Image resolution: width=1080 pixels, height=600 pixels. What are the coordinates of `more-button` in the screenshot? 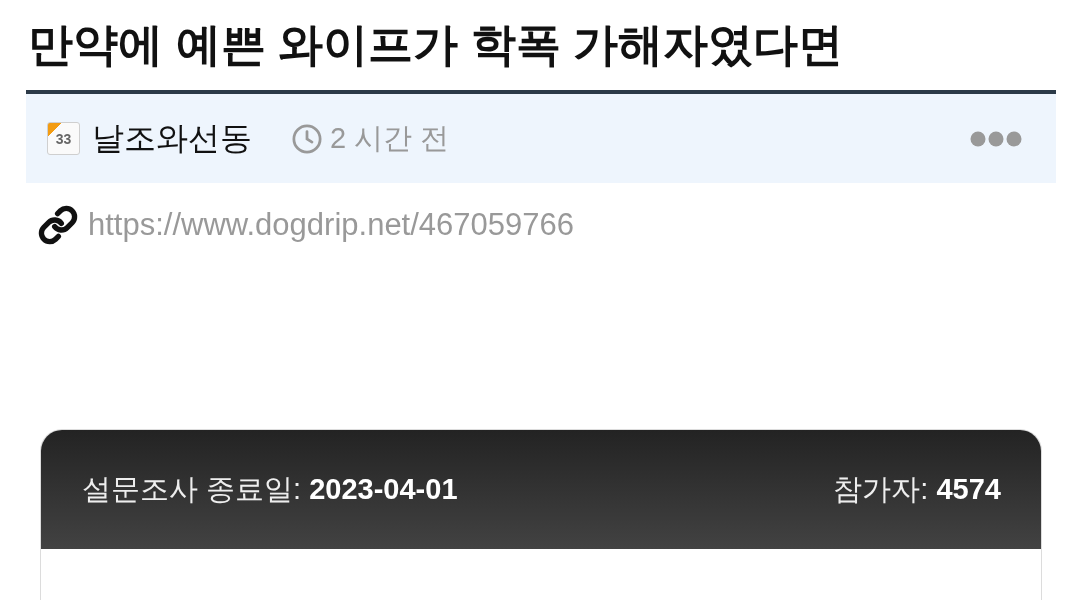 It's located at (996, 138).